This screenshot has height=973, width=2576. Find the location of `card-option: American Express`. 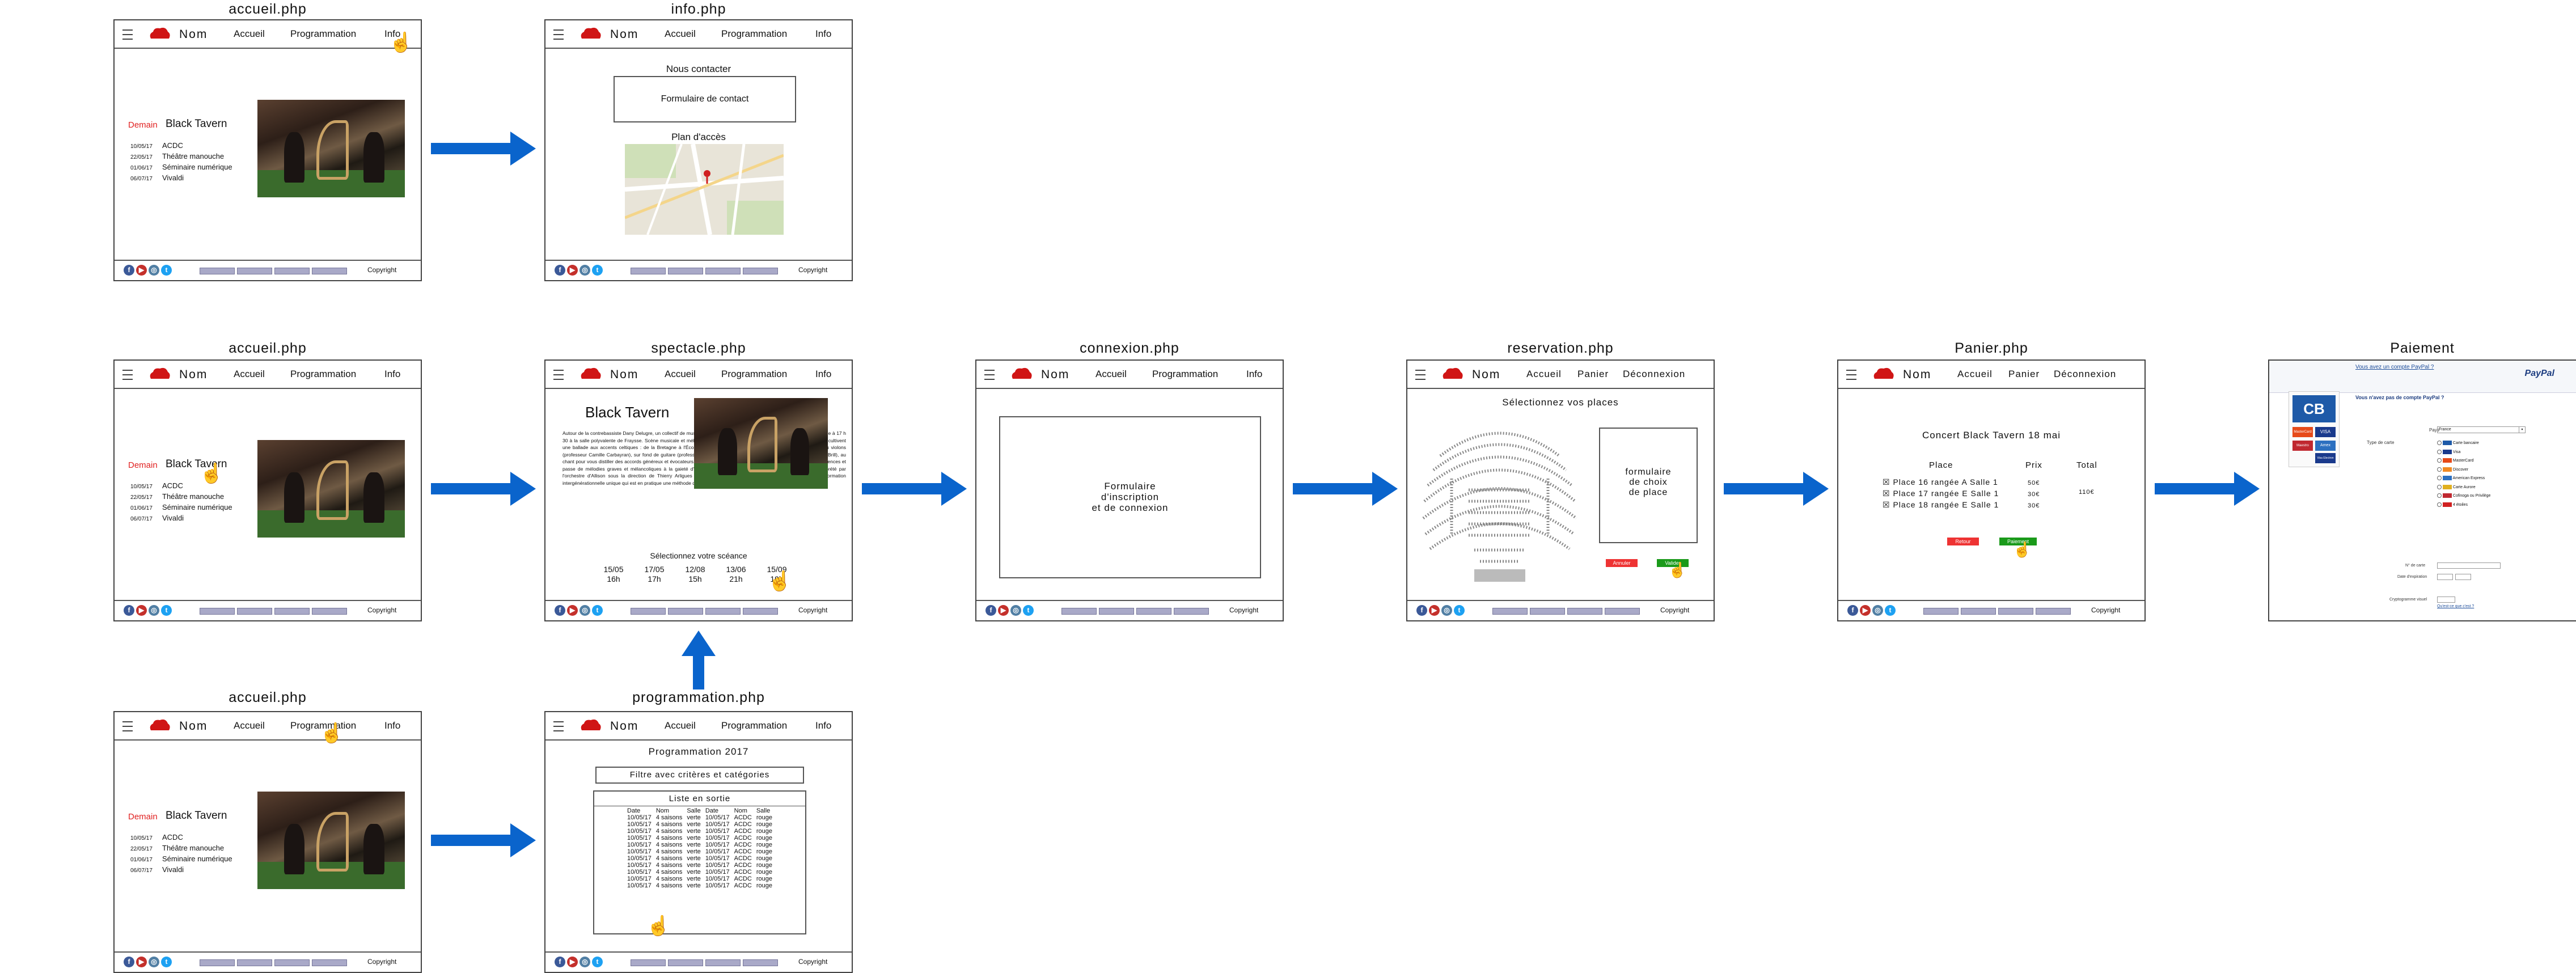

card-option: American Express is located at coordinates (2463, 478).